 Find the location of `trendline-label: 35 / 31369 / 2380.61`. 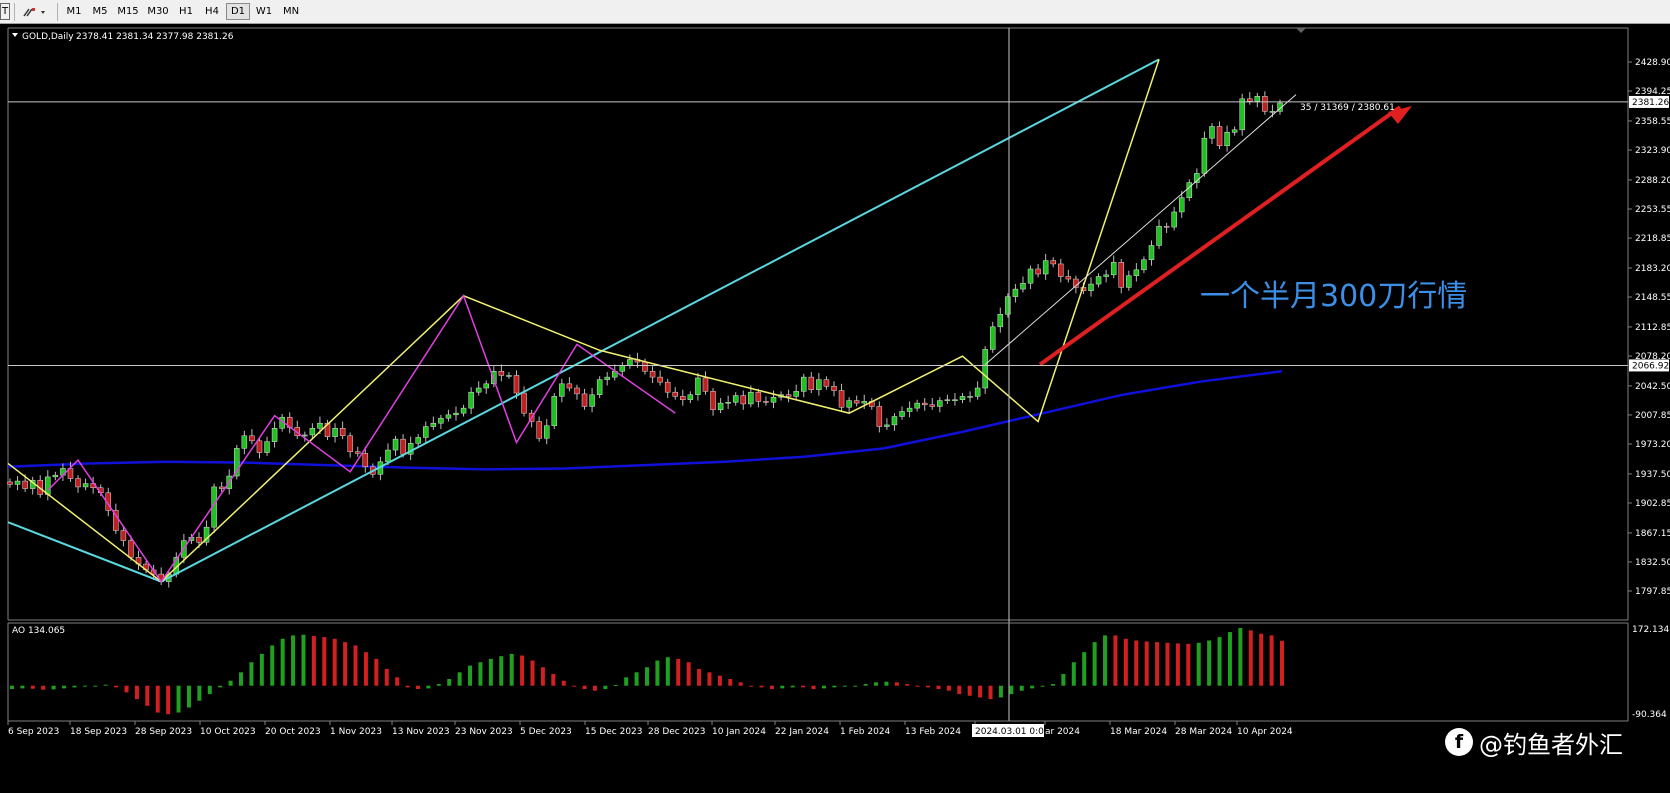

trendline-label: 35 / 31369 / 2380.61 is located at coordinates (1347, 108).